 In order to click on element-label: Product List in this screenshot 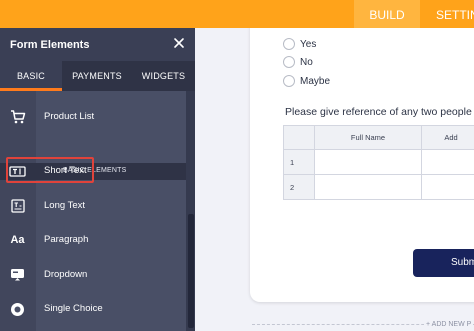, I will do `click(69, 116)`.